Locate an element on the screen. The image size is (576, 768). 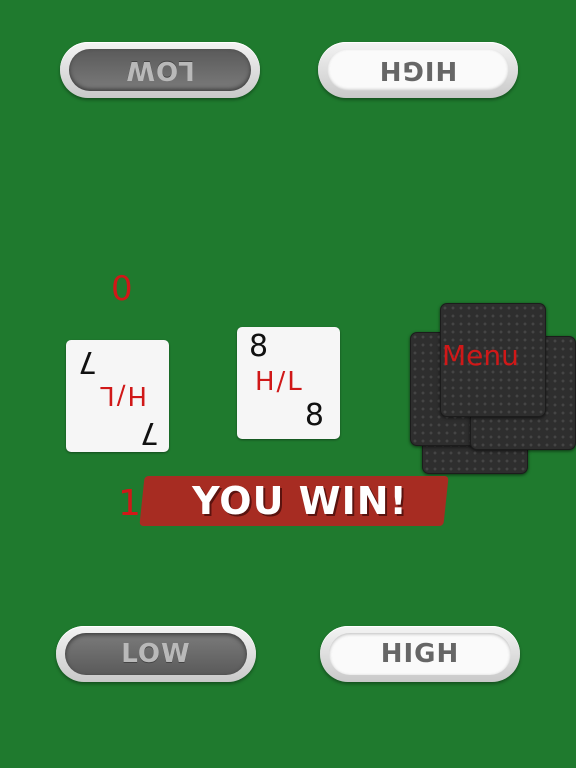
left-card: 7 H/L 7 is located at coordinates (117, 396).